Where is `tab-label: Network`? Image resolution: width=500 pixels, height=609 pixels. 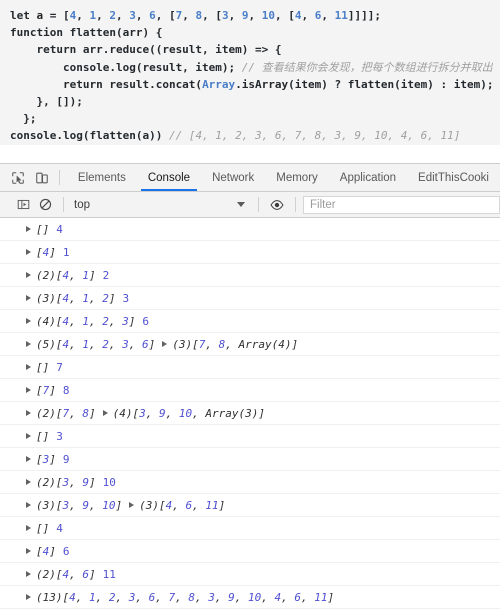
tab-label: Network is located at coordinates (233, 177).